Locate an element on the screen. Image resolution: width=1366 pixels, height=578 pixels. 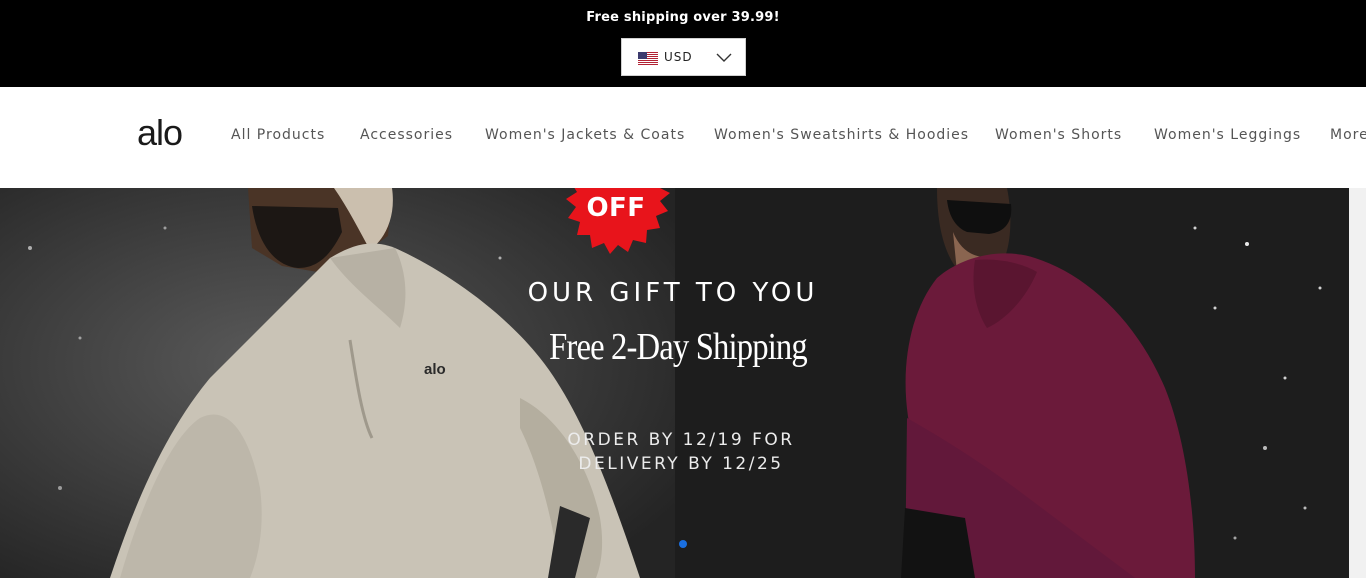
carousel-dot-active is located at coordinates (683, 544).